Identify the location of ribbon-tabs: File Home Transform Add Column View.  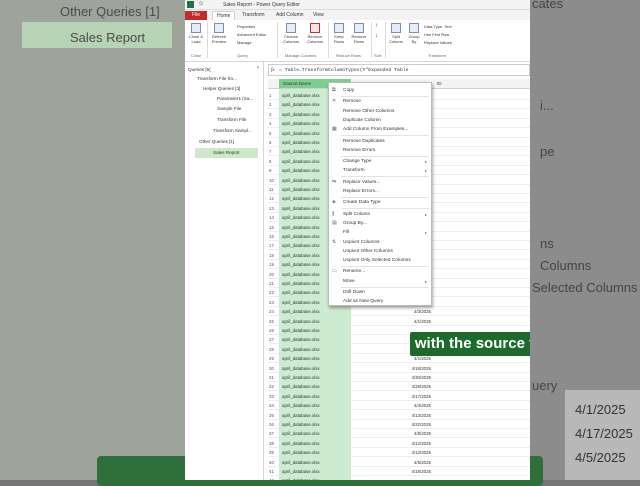
(357, 15).